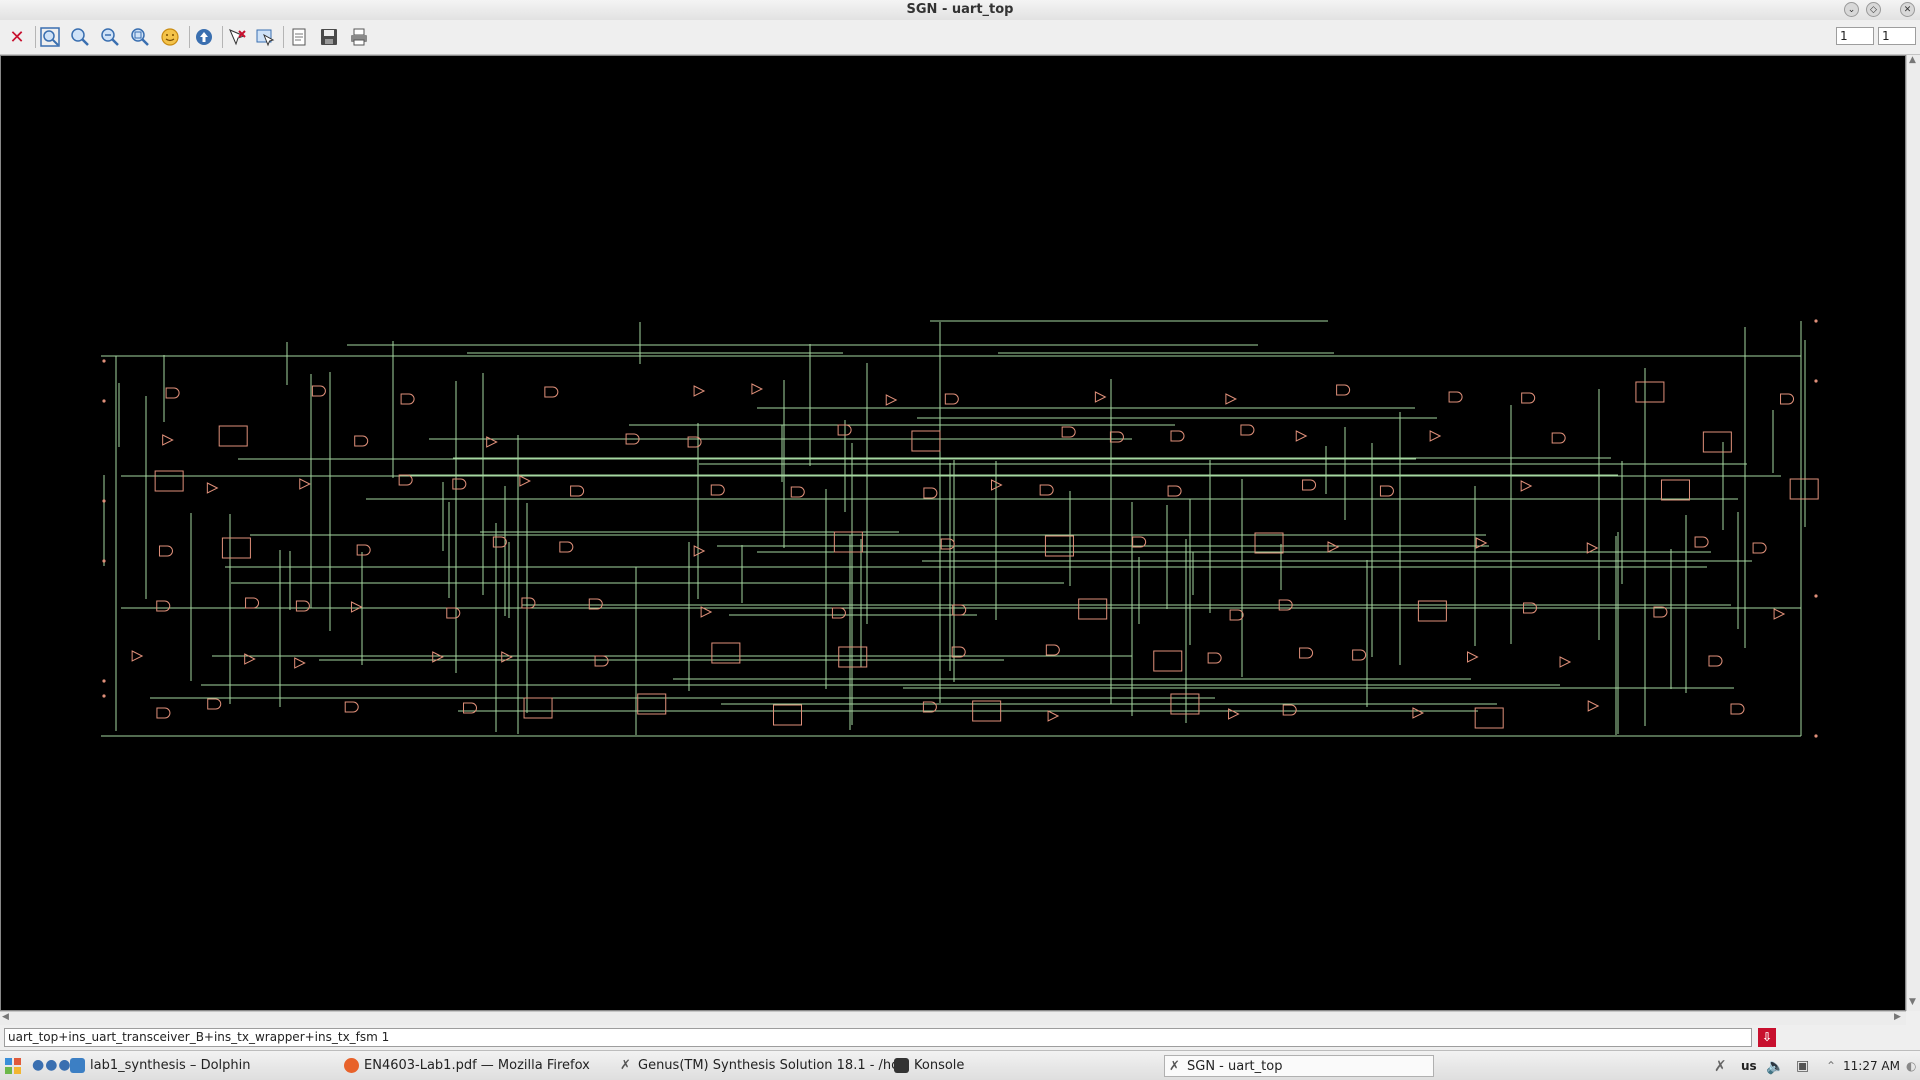 Image resolution: width=1920 pixels, height=1080 pixels. I want to click on deselect-tool-button, so click(265, 37).